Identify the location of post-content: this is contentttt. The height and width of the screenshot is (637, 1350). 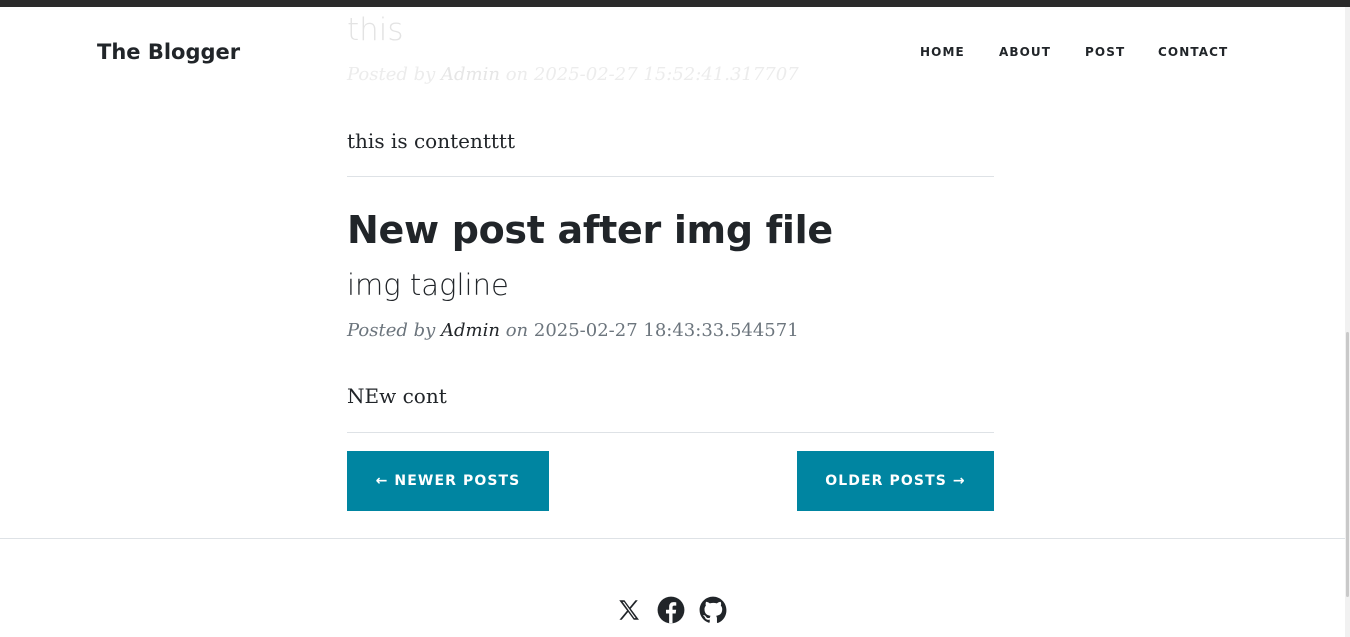
(431, 141).